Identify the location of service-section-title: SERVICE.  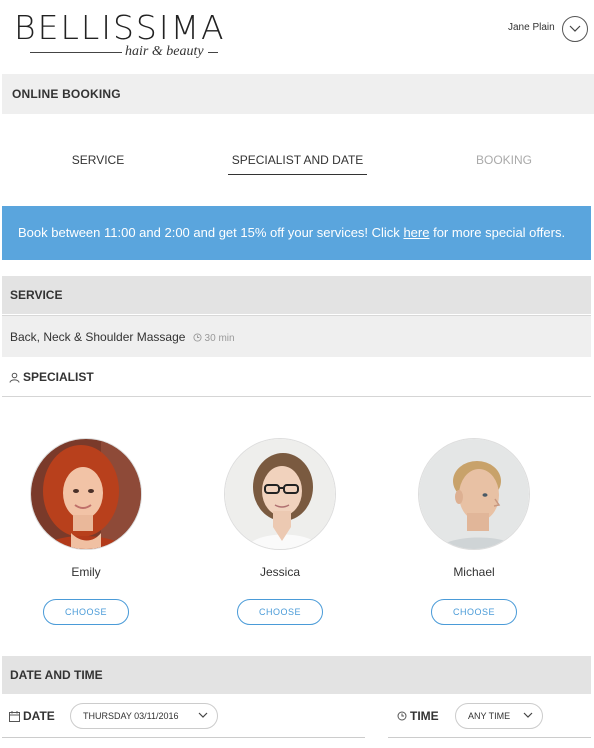
(296, 295).